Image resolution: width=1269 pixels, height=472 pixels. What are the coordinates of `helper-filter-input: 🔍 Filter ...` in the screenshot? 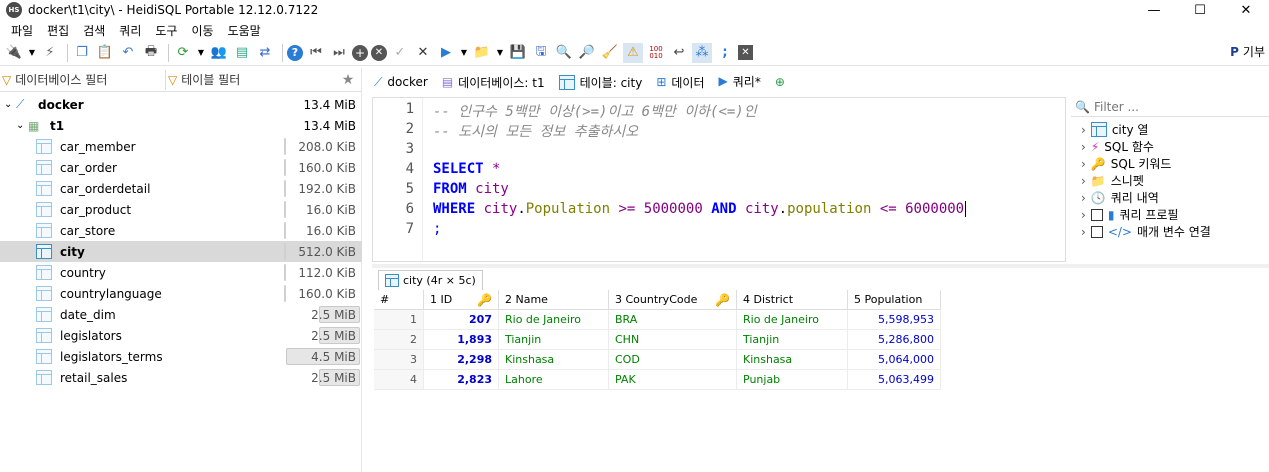 It's located at (1170, 107).